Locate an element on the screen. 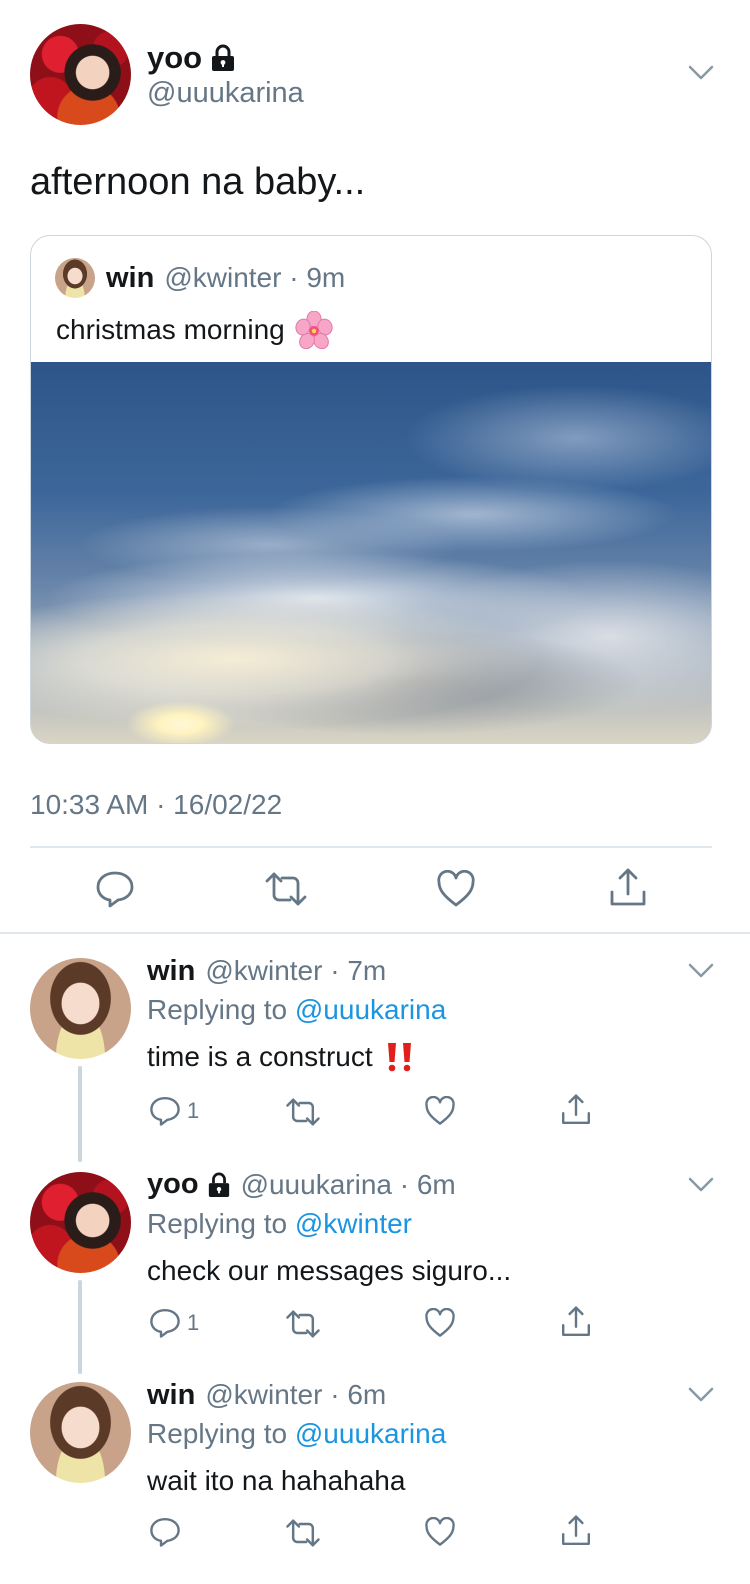 The width and height of the screenshot is (750, 1584). tweet-timestamp: 10:33 AM · 16/02/22 is located at coordinates (156, 805).